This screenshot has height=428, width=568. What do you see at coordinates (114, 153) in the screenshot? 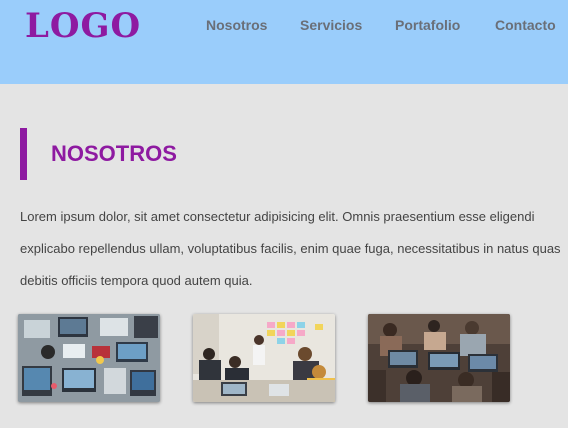
I see `section-title: NOSOTROS` at bounding box center [114, 153].